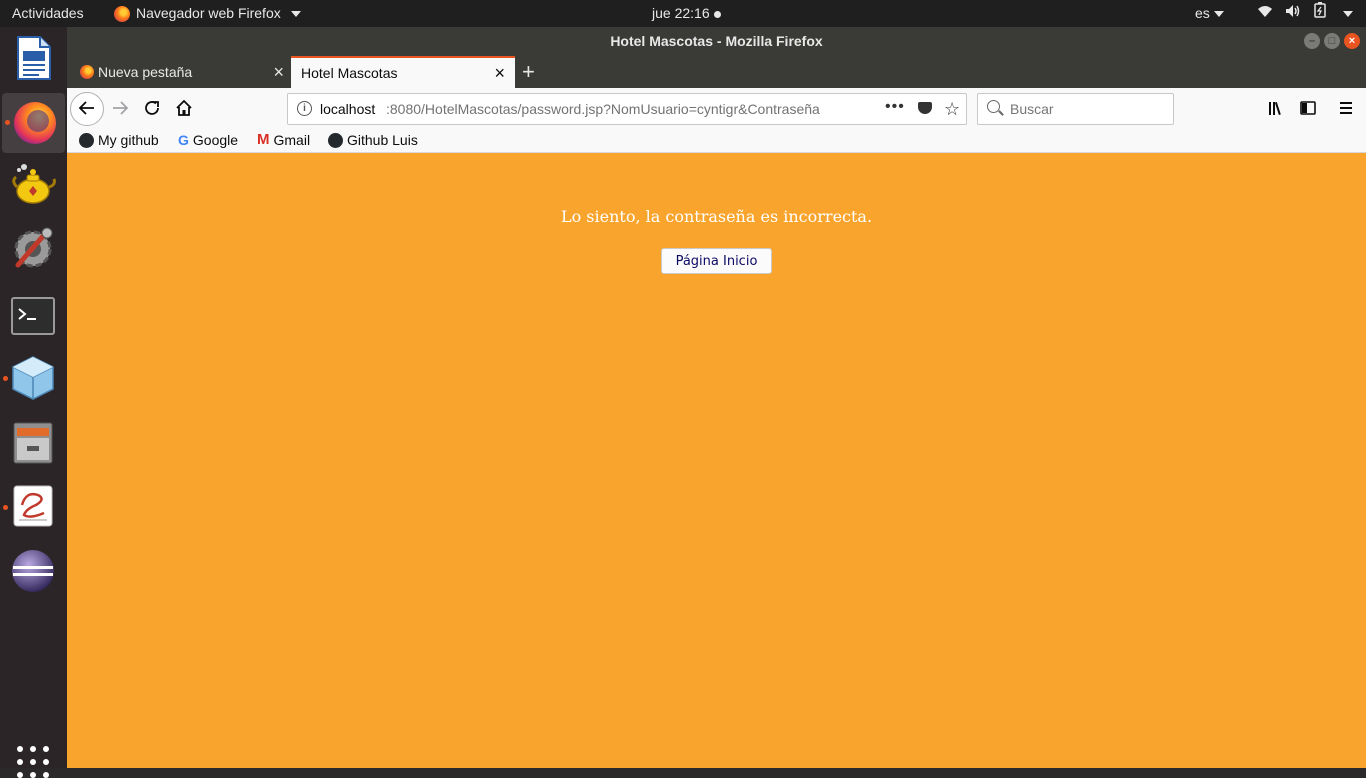 The width and height of the screenshot is (1366, 778). Describe the element at coordinates (33, 506) in the screenshot. I see `document-viewer-icon` at that location.